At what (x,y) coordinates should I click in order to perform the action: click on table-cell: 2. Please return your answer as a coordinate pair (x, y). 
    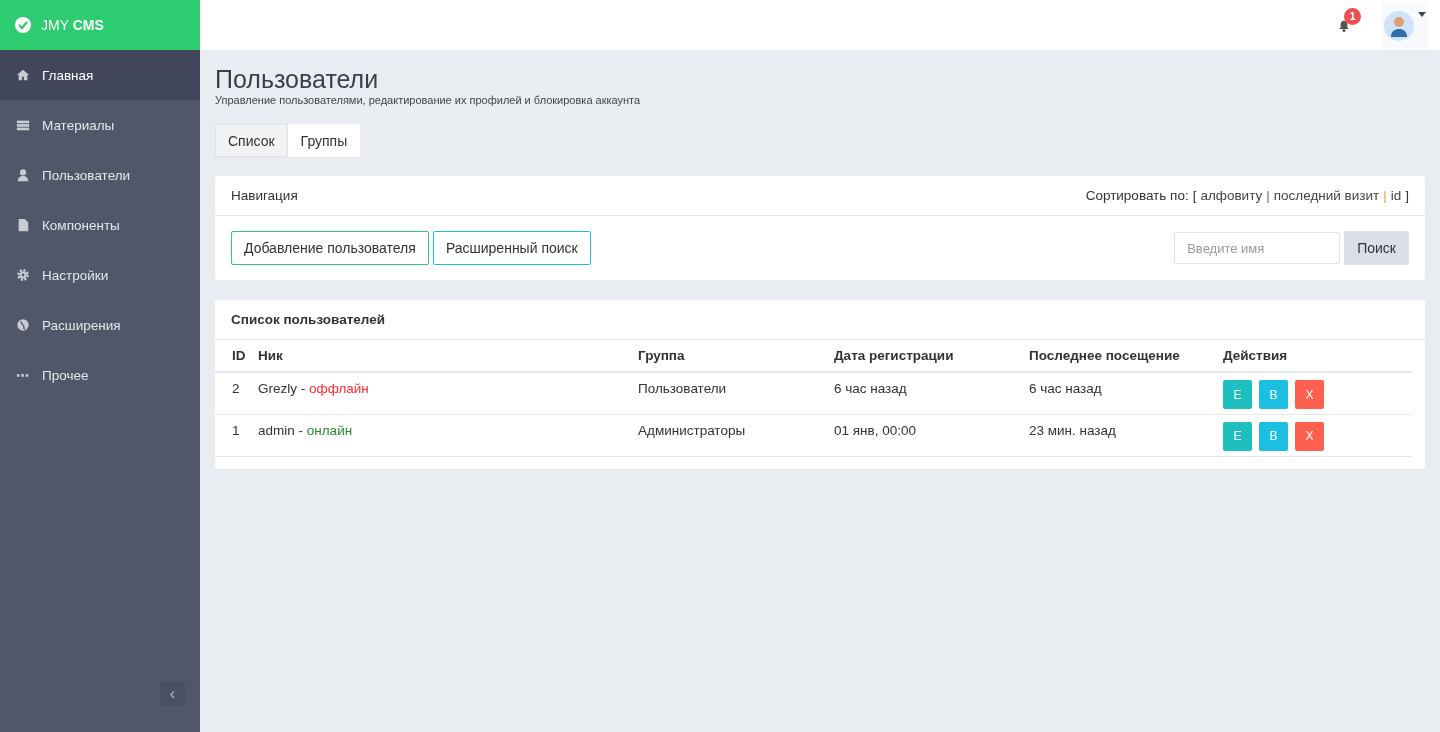
    Looking at the image, I should click on (236, 393).